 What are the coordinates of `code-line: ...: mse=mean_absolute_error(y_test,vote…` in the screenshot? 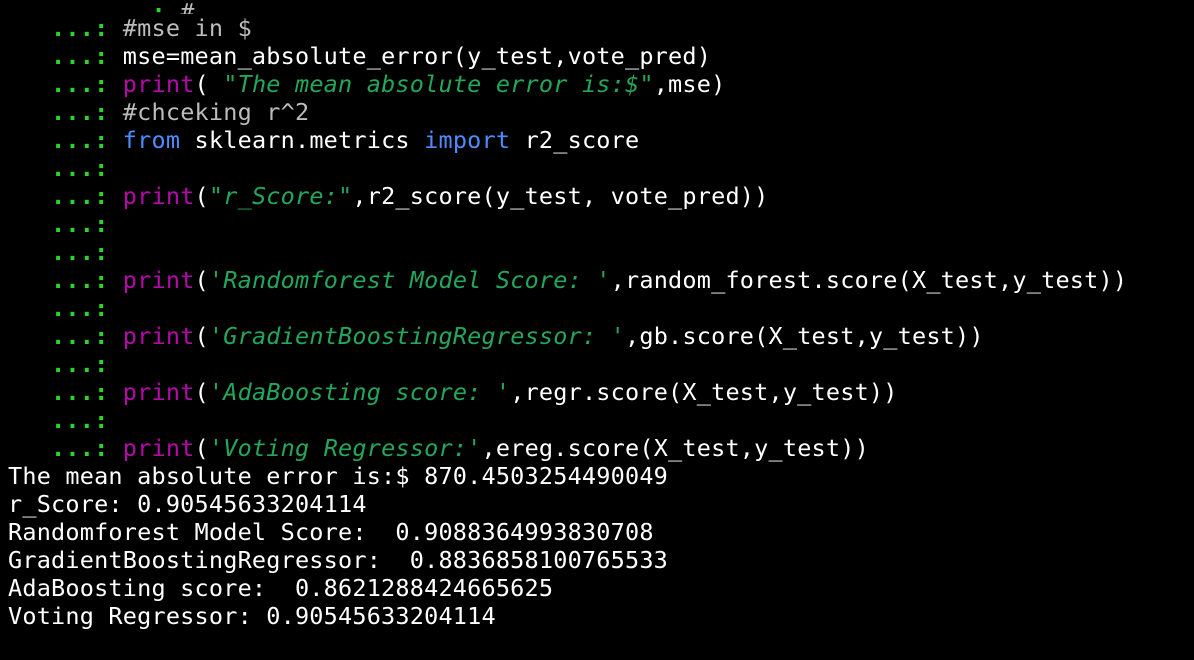 It's located at (601, 56).